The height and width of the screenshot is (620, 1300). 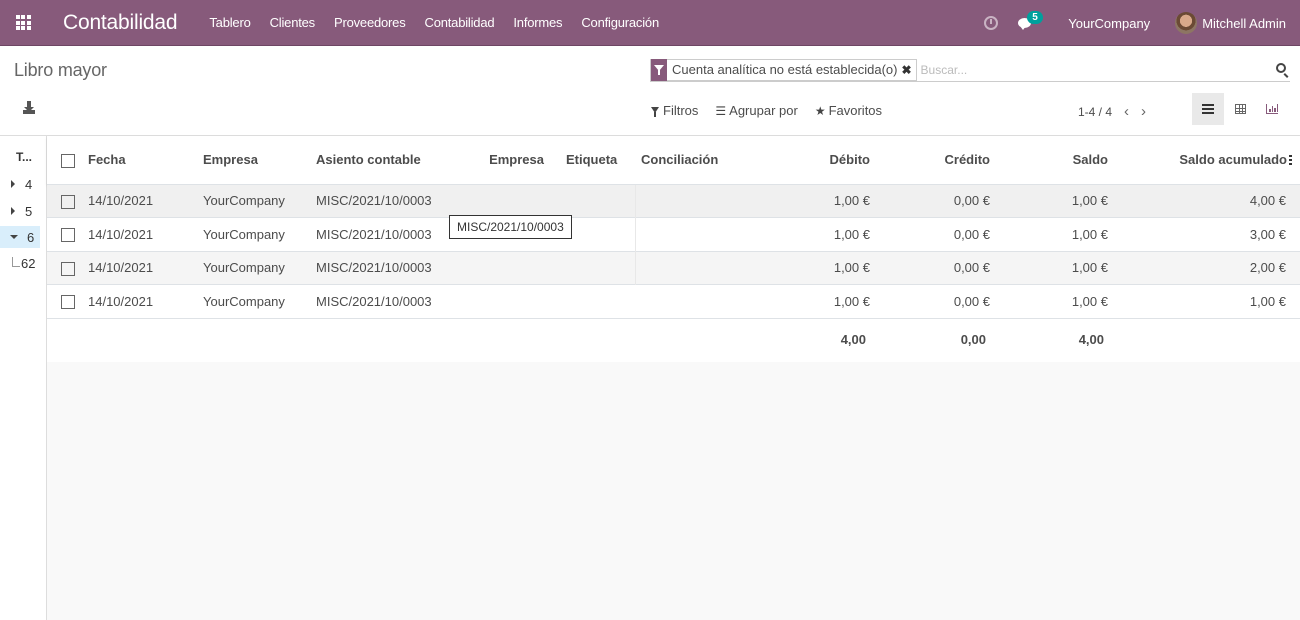 I want to click on menu-proveedores: Proveedores, so click(x=370, y=22).